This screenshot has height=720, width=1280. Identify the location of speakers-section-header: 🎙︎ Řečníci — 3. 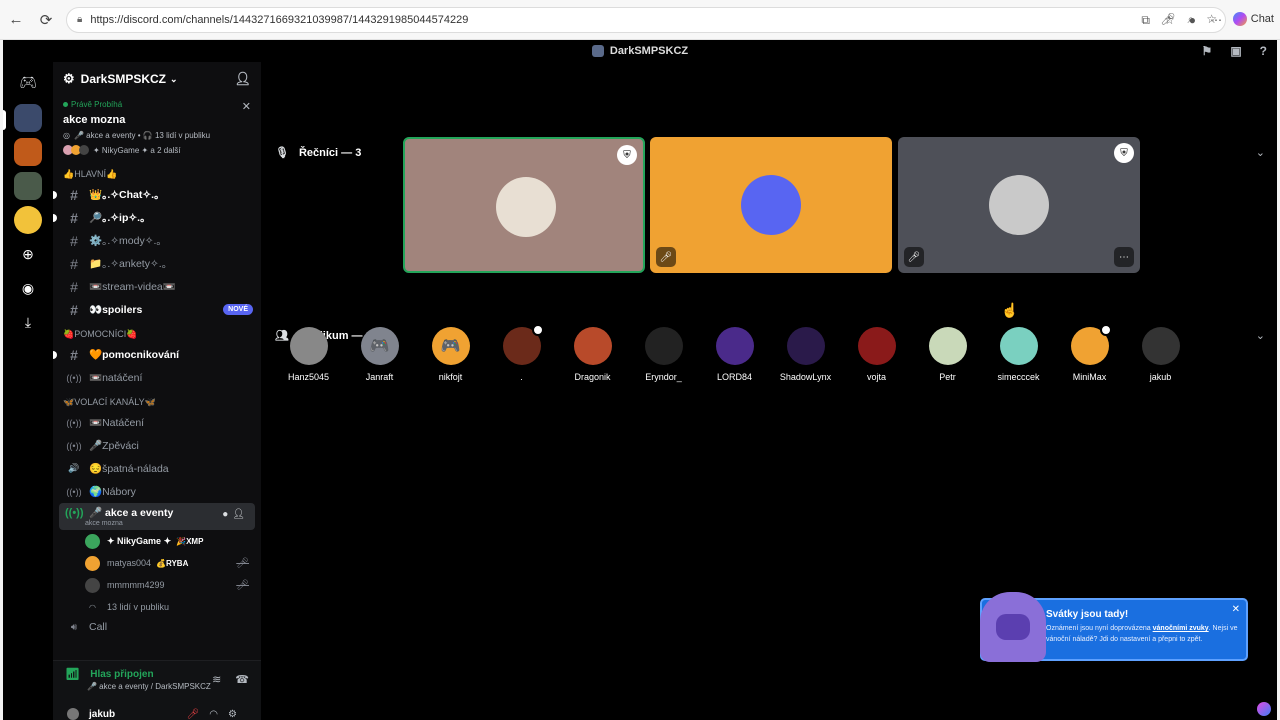
(318, 153).